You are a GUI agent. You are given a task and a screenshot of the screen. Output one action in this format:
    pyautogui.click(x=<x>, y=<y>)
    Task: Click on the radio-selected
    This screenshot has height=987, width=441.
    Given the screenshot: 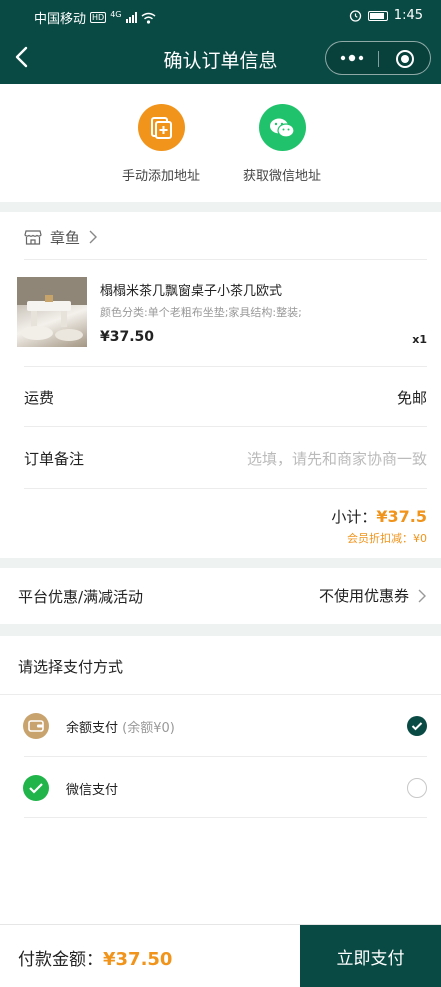 What is the action you would take?
    pyautogui.click(x=417, y=726)
    